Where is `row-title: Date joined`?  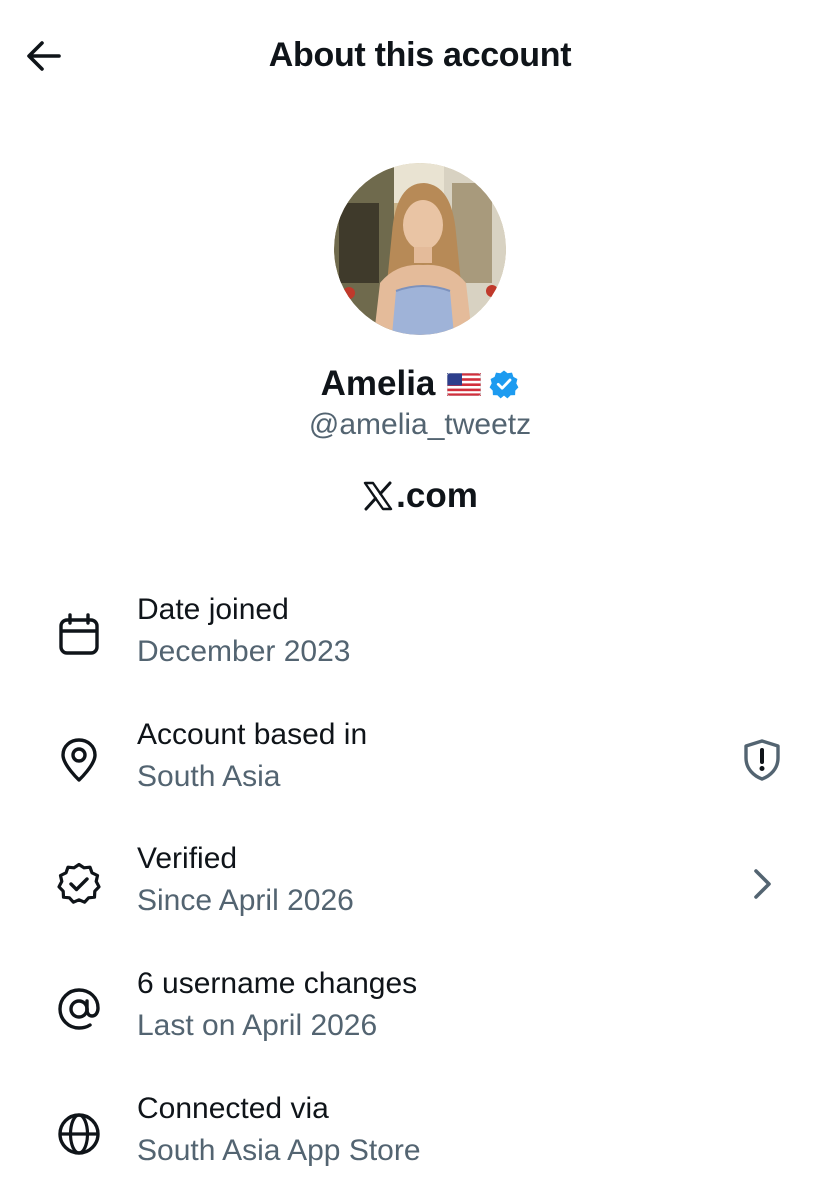 row-title: Date joined is located at coordinates (213, 609).